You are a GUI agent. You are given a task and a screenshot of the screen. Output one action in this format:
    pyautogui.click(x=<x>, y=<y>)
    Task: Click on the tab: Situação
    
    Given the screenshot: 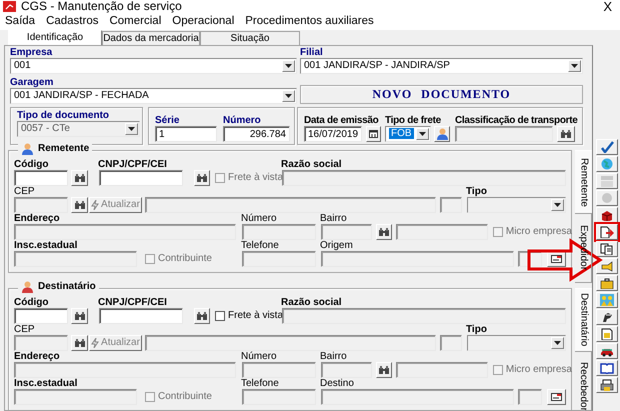 What is the action you would take?
    pyautogui.click(x=250, y=38)
    